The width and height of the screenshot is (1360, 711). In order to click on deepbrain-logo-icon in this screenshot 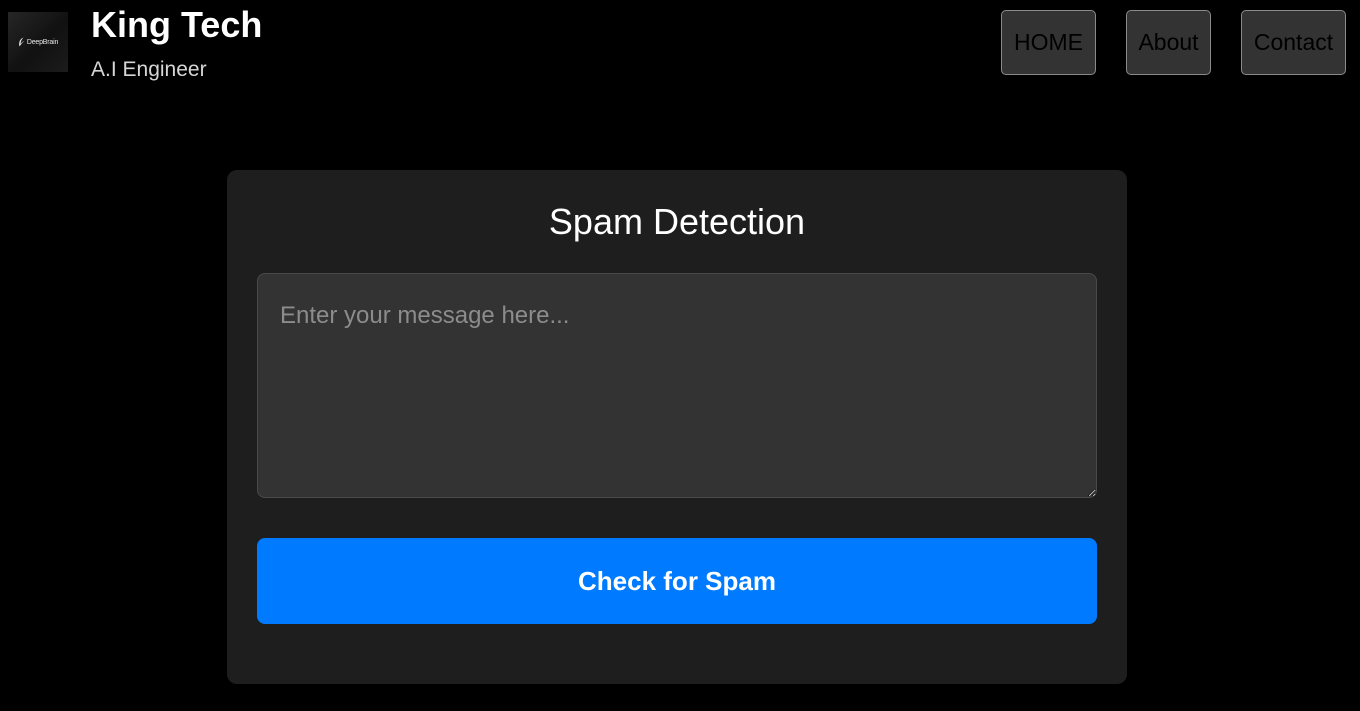, I will do `click(22, 42)`.